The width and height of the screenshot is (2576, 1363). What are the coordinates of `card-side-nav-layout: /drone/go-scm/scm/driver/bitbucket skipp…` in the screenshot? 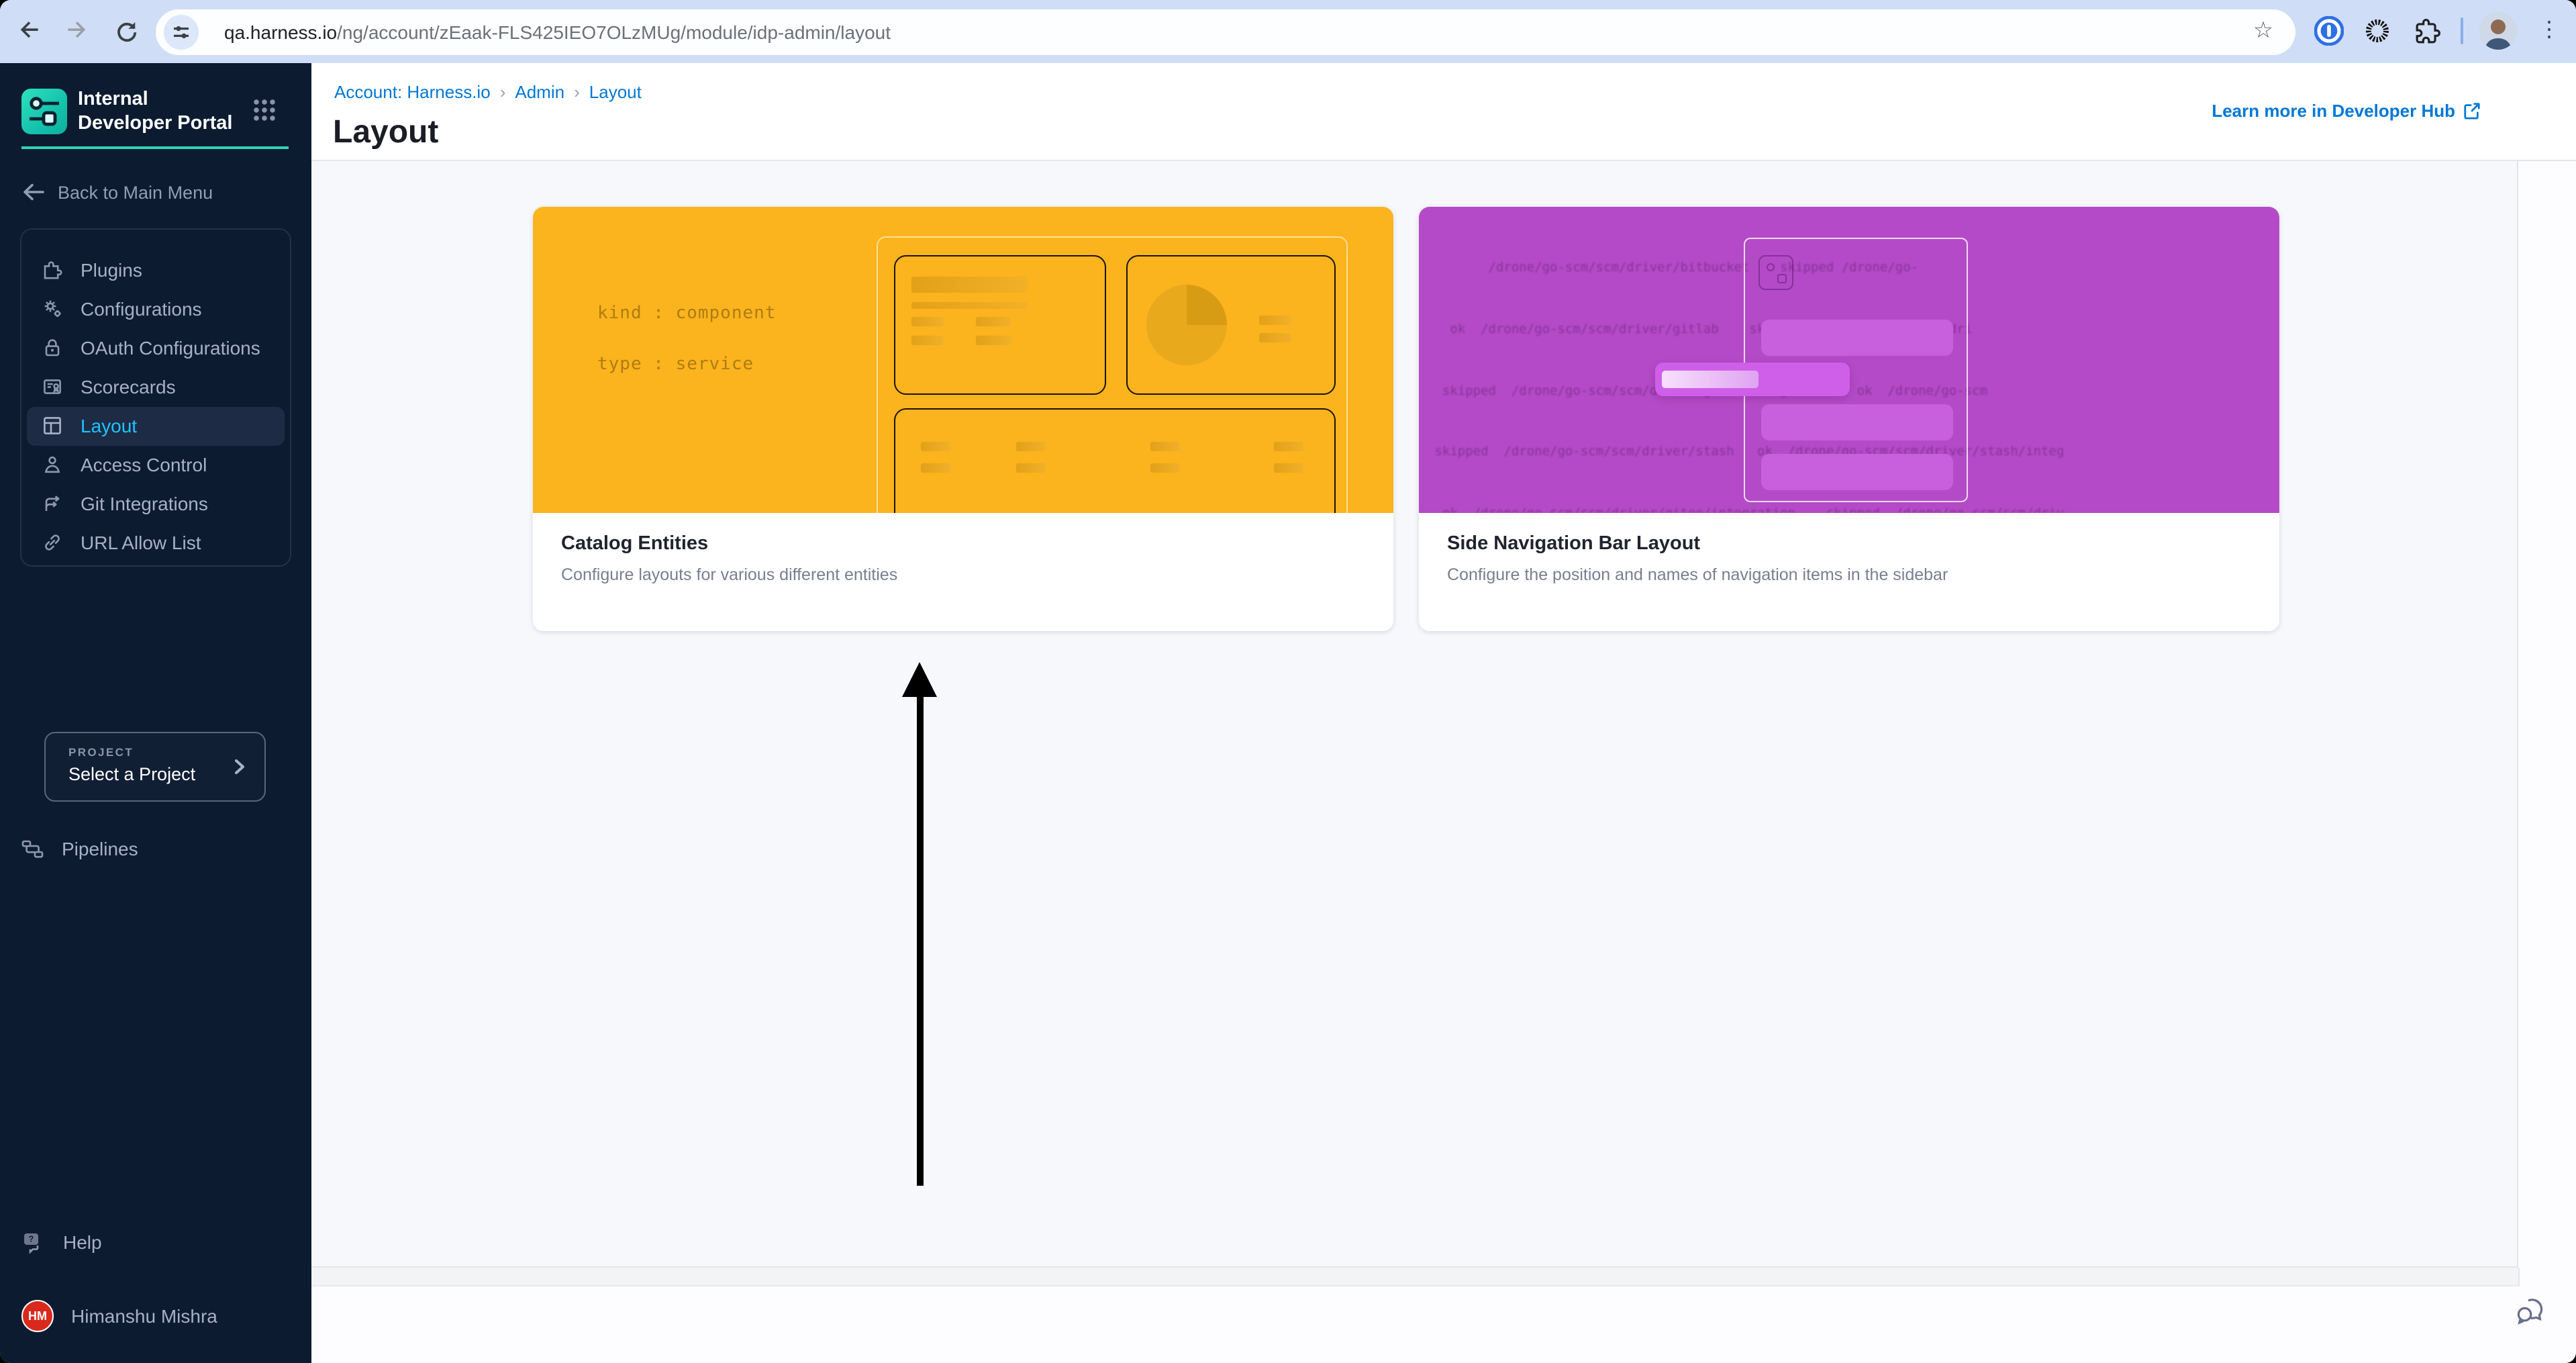 It's located at (1849, 419).